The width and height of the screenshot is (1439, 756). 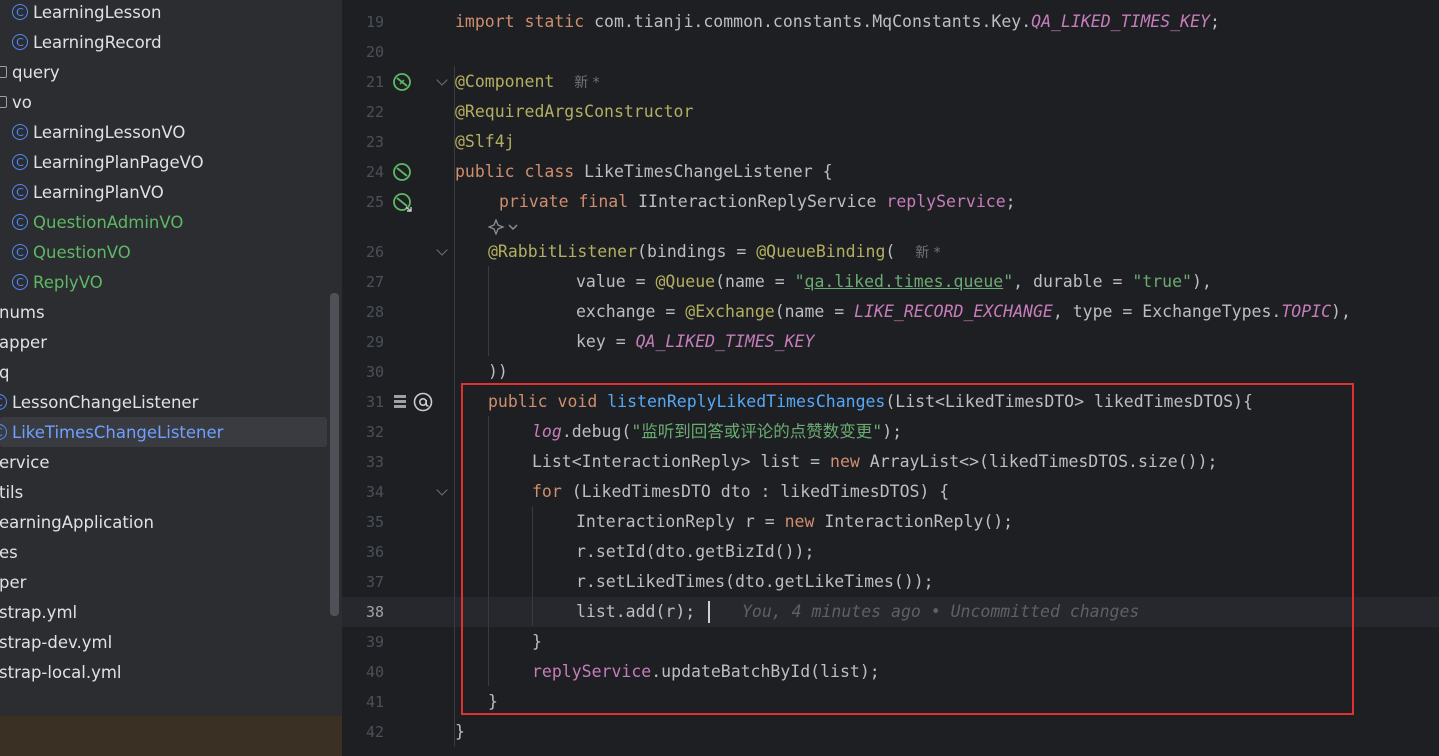 I want to click on tree-bottom-strip, so click(x=171, y=736).